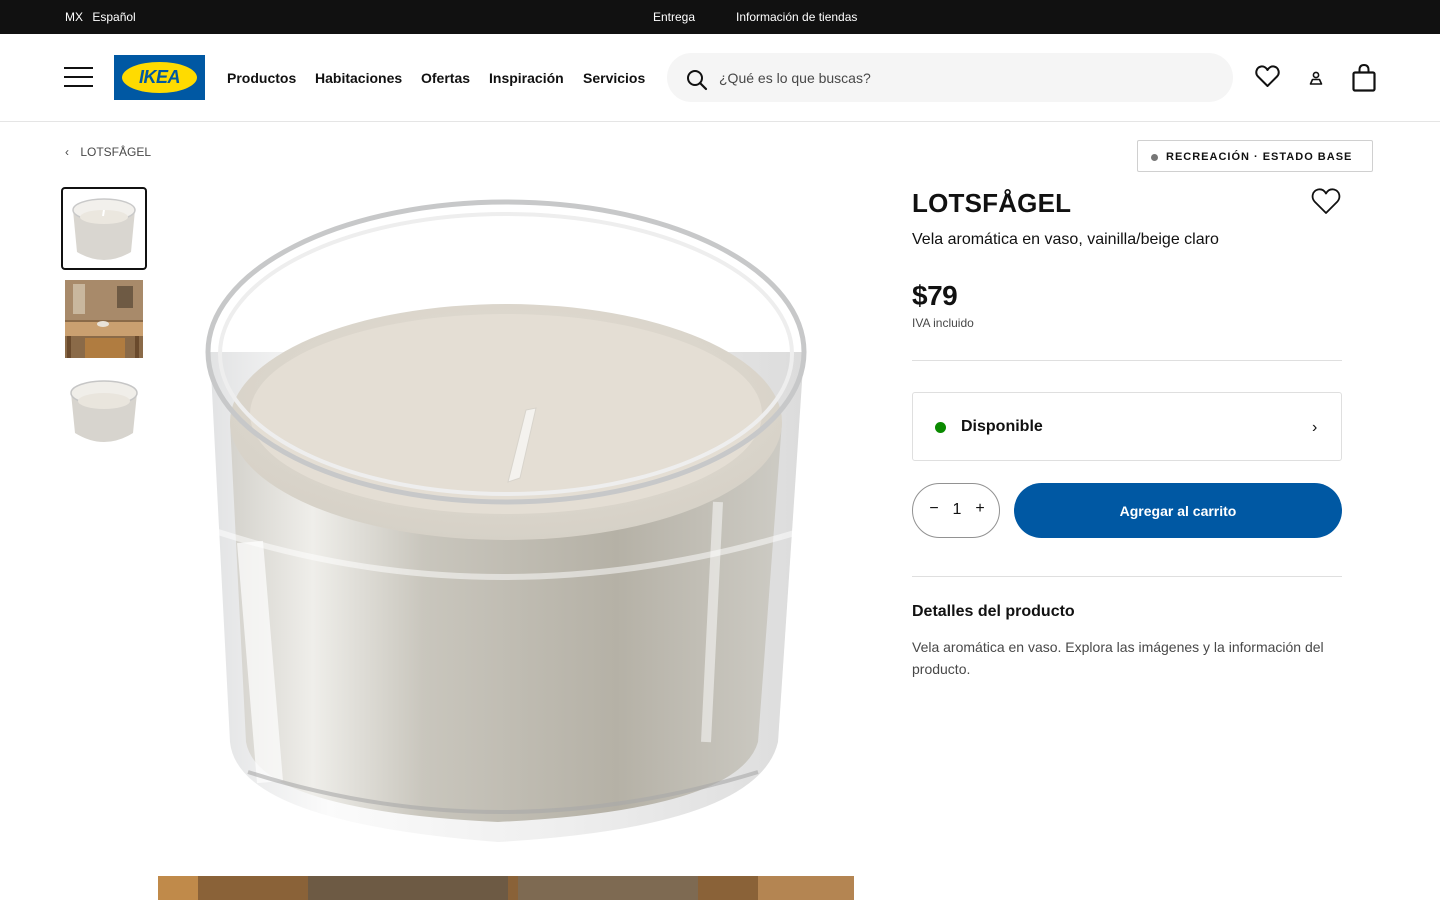  I want to click on breadcrumb: ‹ LOTSFÅGEL, so click(108, 152).